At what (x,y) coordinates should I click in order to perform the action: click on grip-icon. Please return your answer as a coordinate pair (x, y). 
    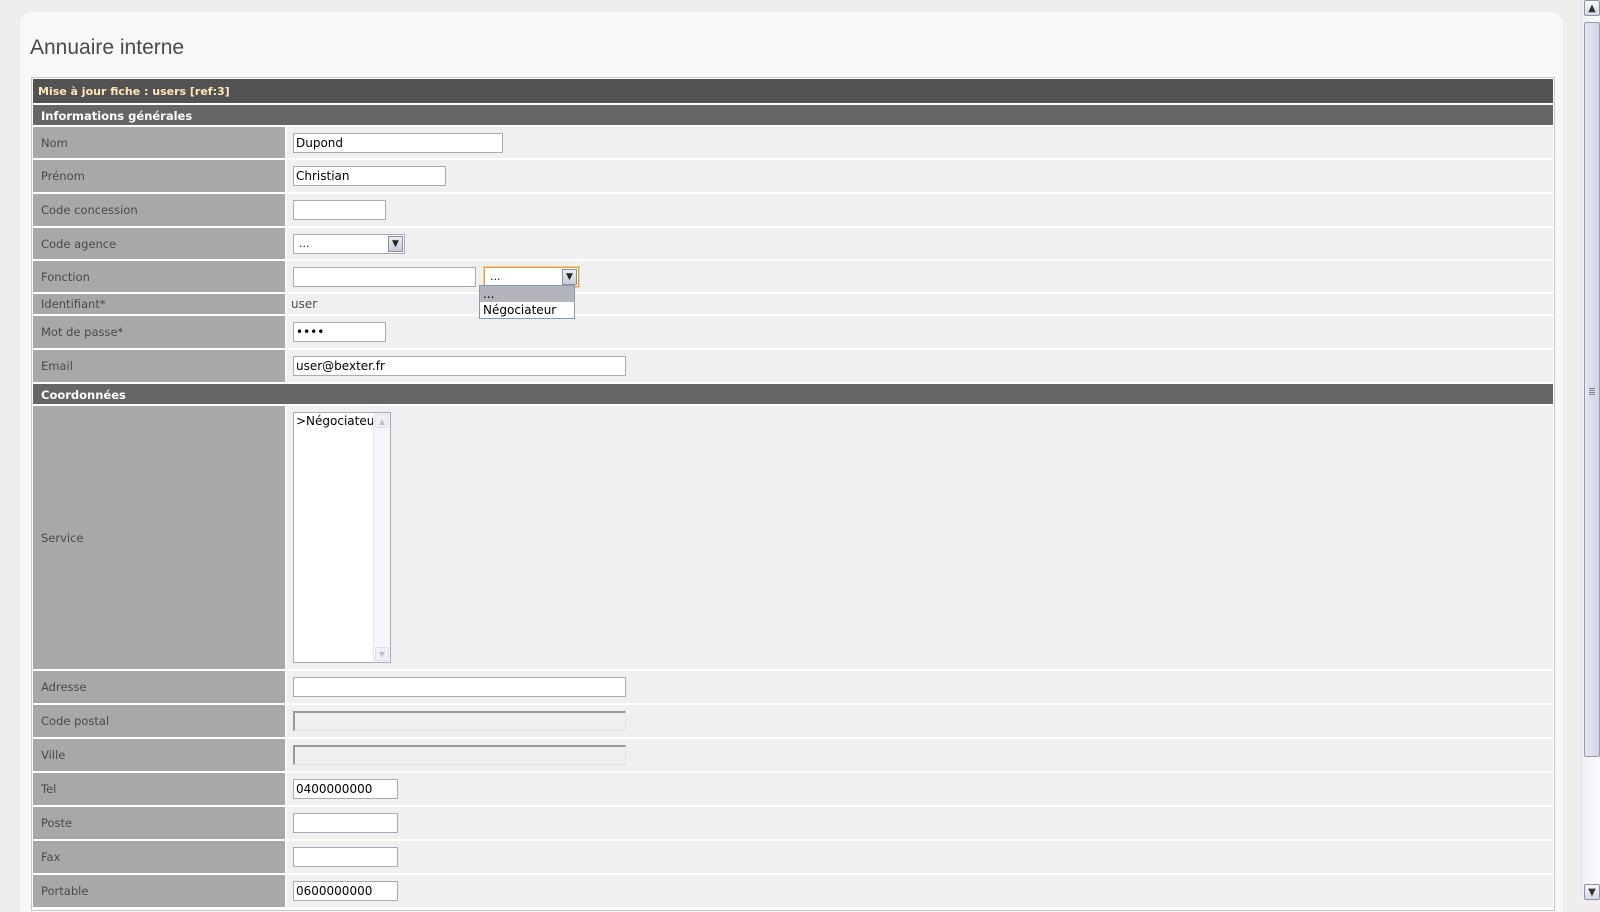
    Looking at the image, I should click on (1592, 391).